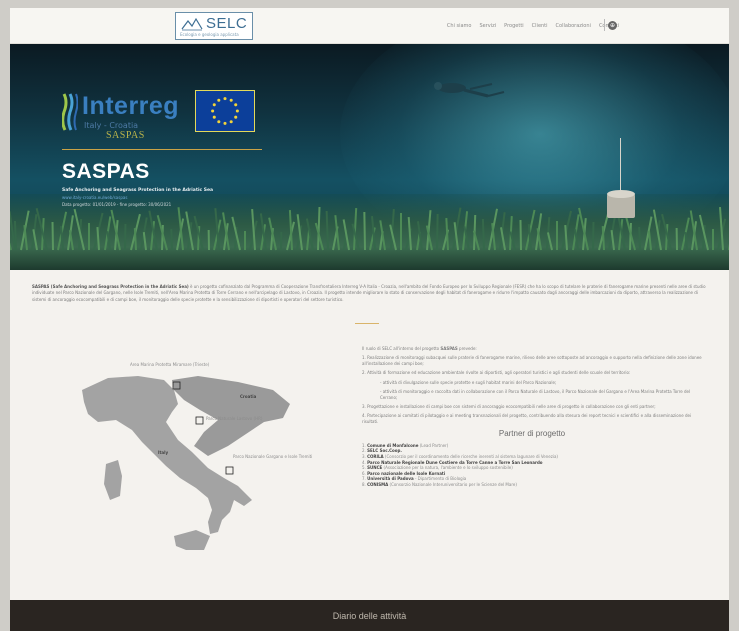 The image size is (739, 631). What do you see at coordinates (532, 433) in the screenshot?
I see `partners-heading: Partner di progetto` at bounding box center [532, 433].